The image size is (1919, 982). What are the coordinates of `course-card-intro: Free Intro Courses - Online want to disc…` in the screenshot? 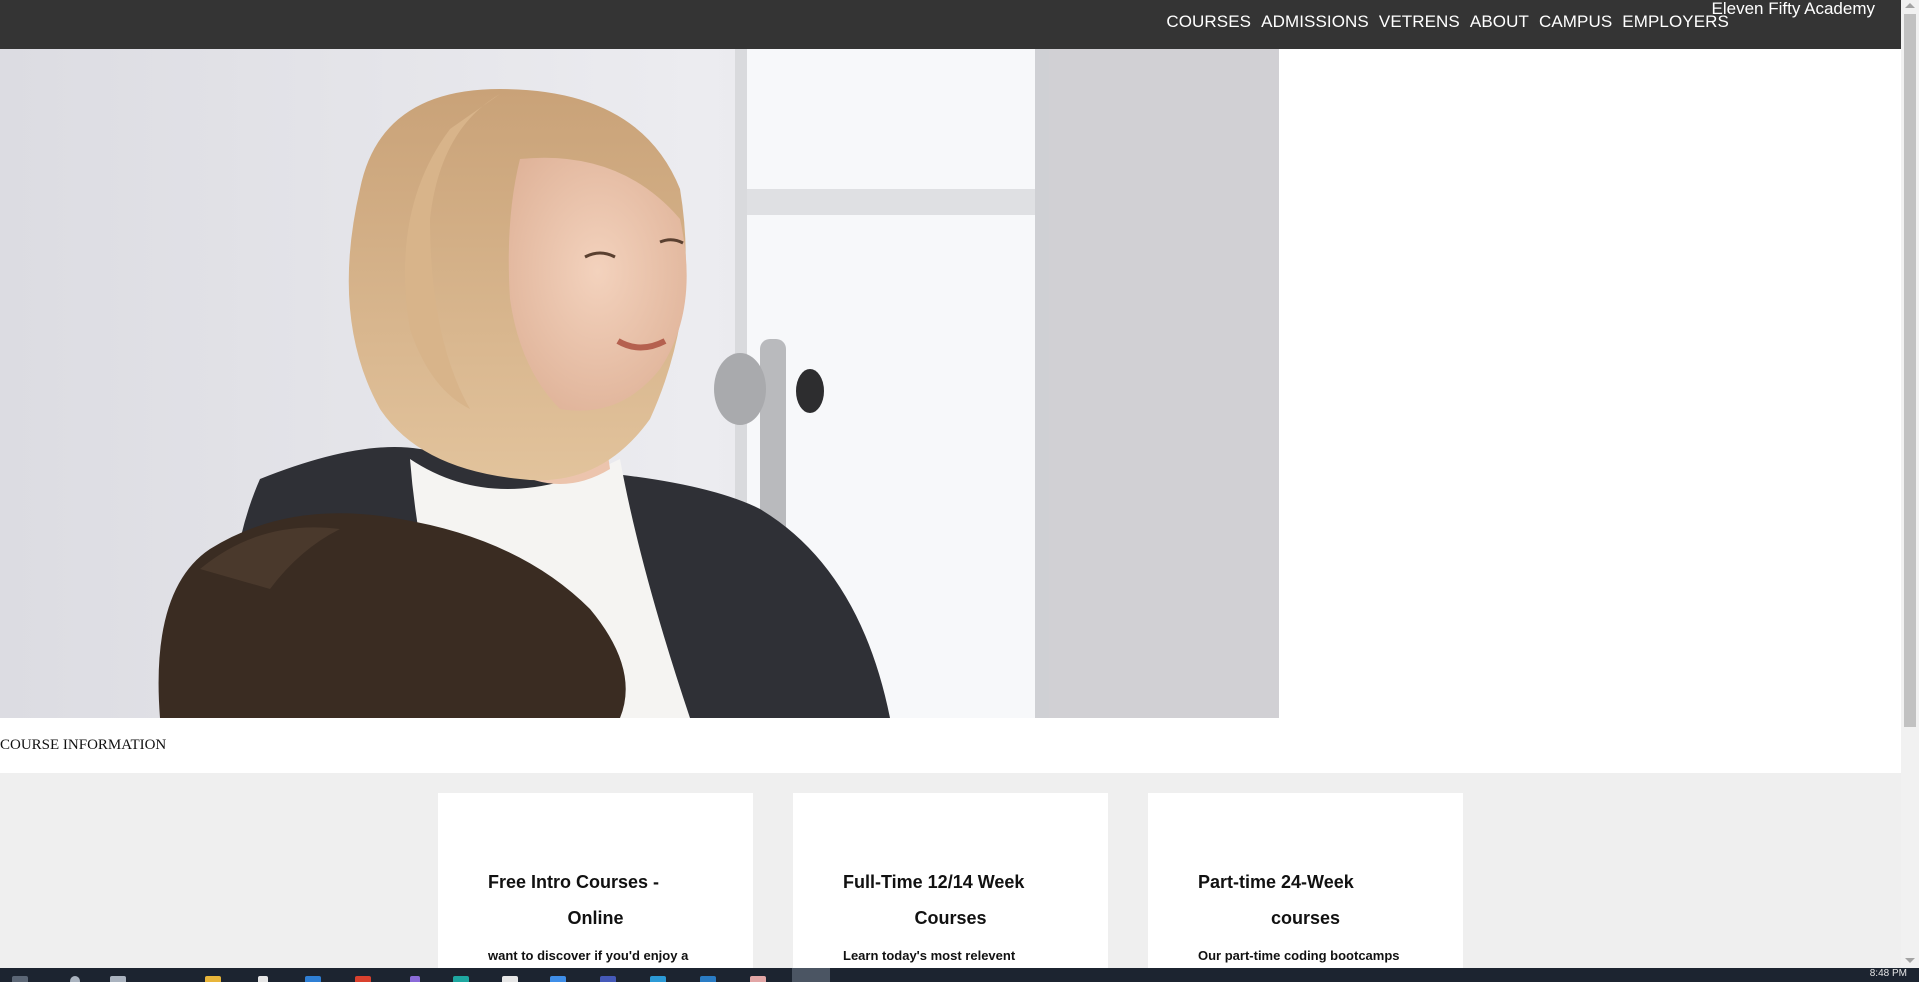 It's located at (595, 887).